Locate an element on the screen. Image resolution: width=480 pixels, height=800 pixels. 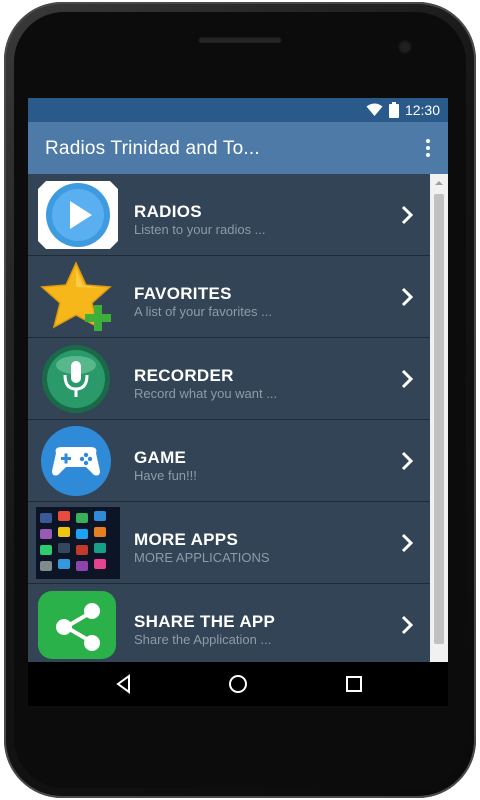
menu-item-title: RADIOS is located at coordinates (168, 211).